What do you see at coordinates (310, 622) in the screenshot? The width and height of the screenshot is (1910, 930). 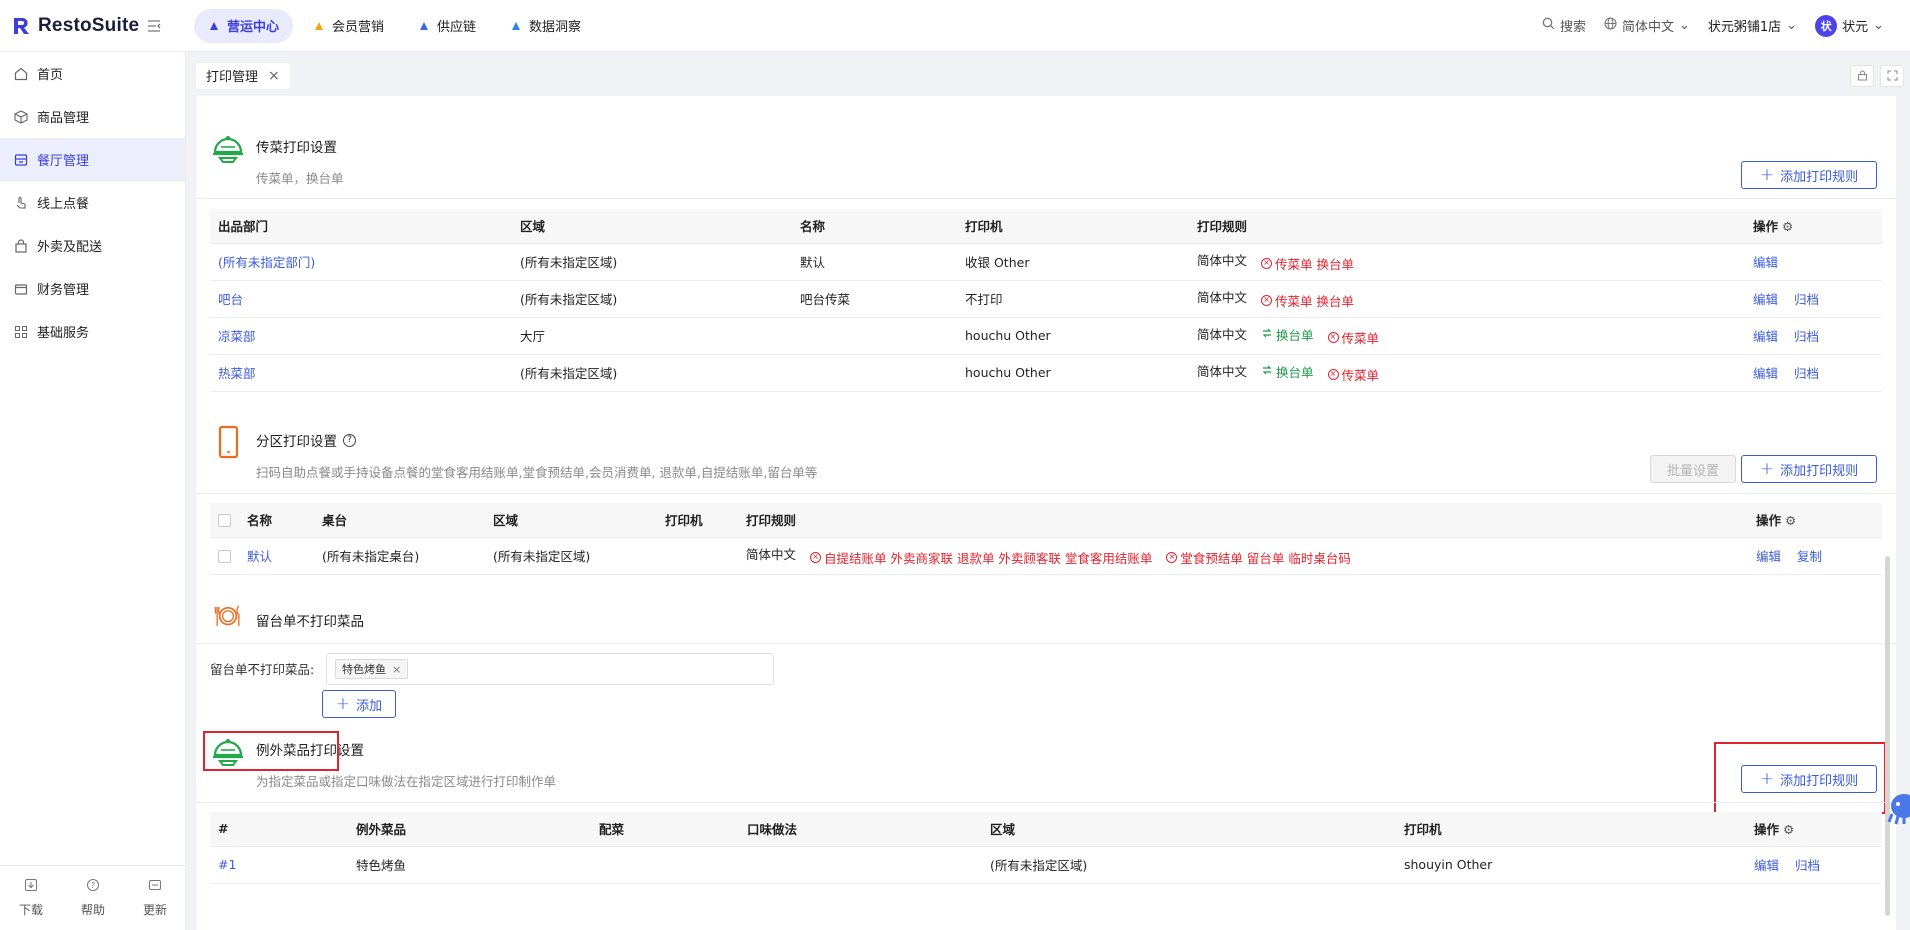 I see `section-title: 留台单不打印菜品` at bounding box center [310, 622].